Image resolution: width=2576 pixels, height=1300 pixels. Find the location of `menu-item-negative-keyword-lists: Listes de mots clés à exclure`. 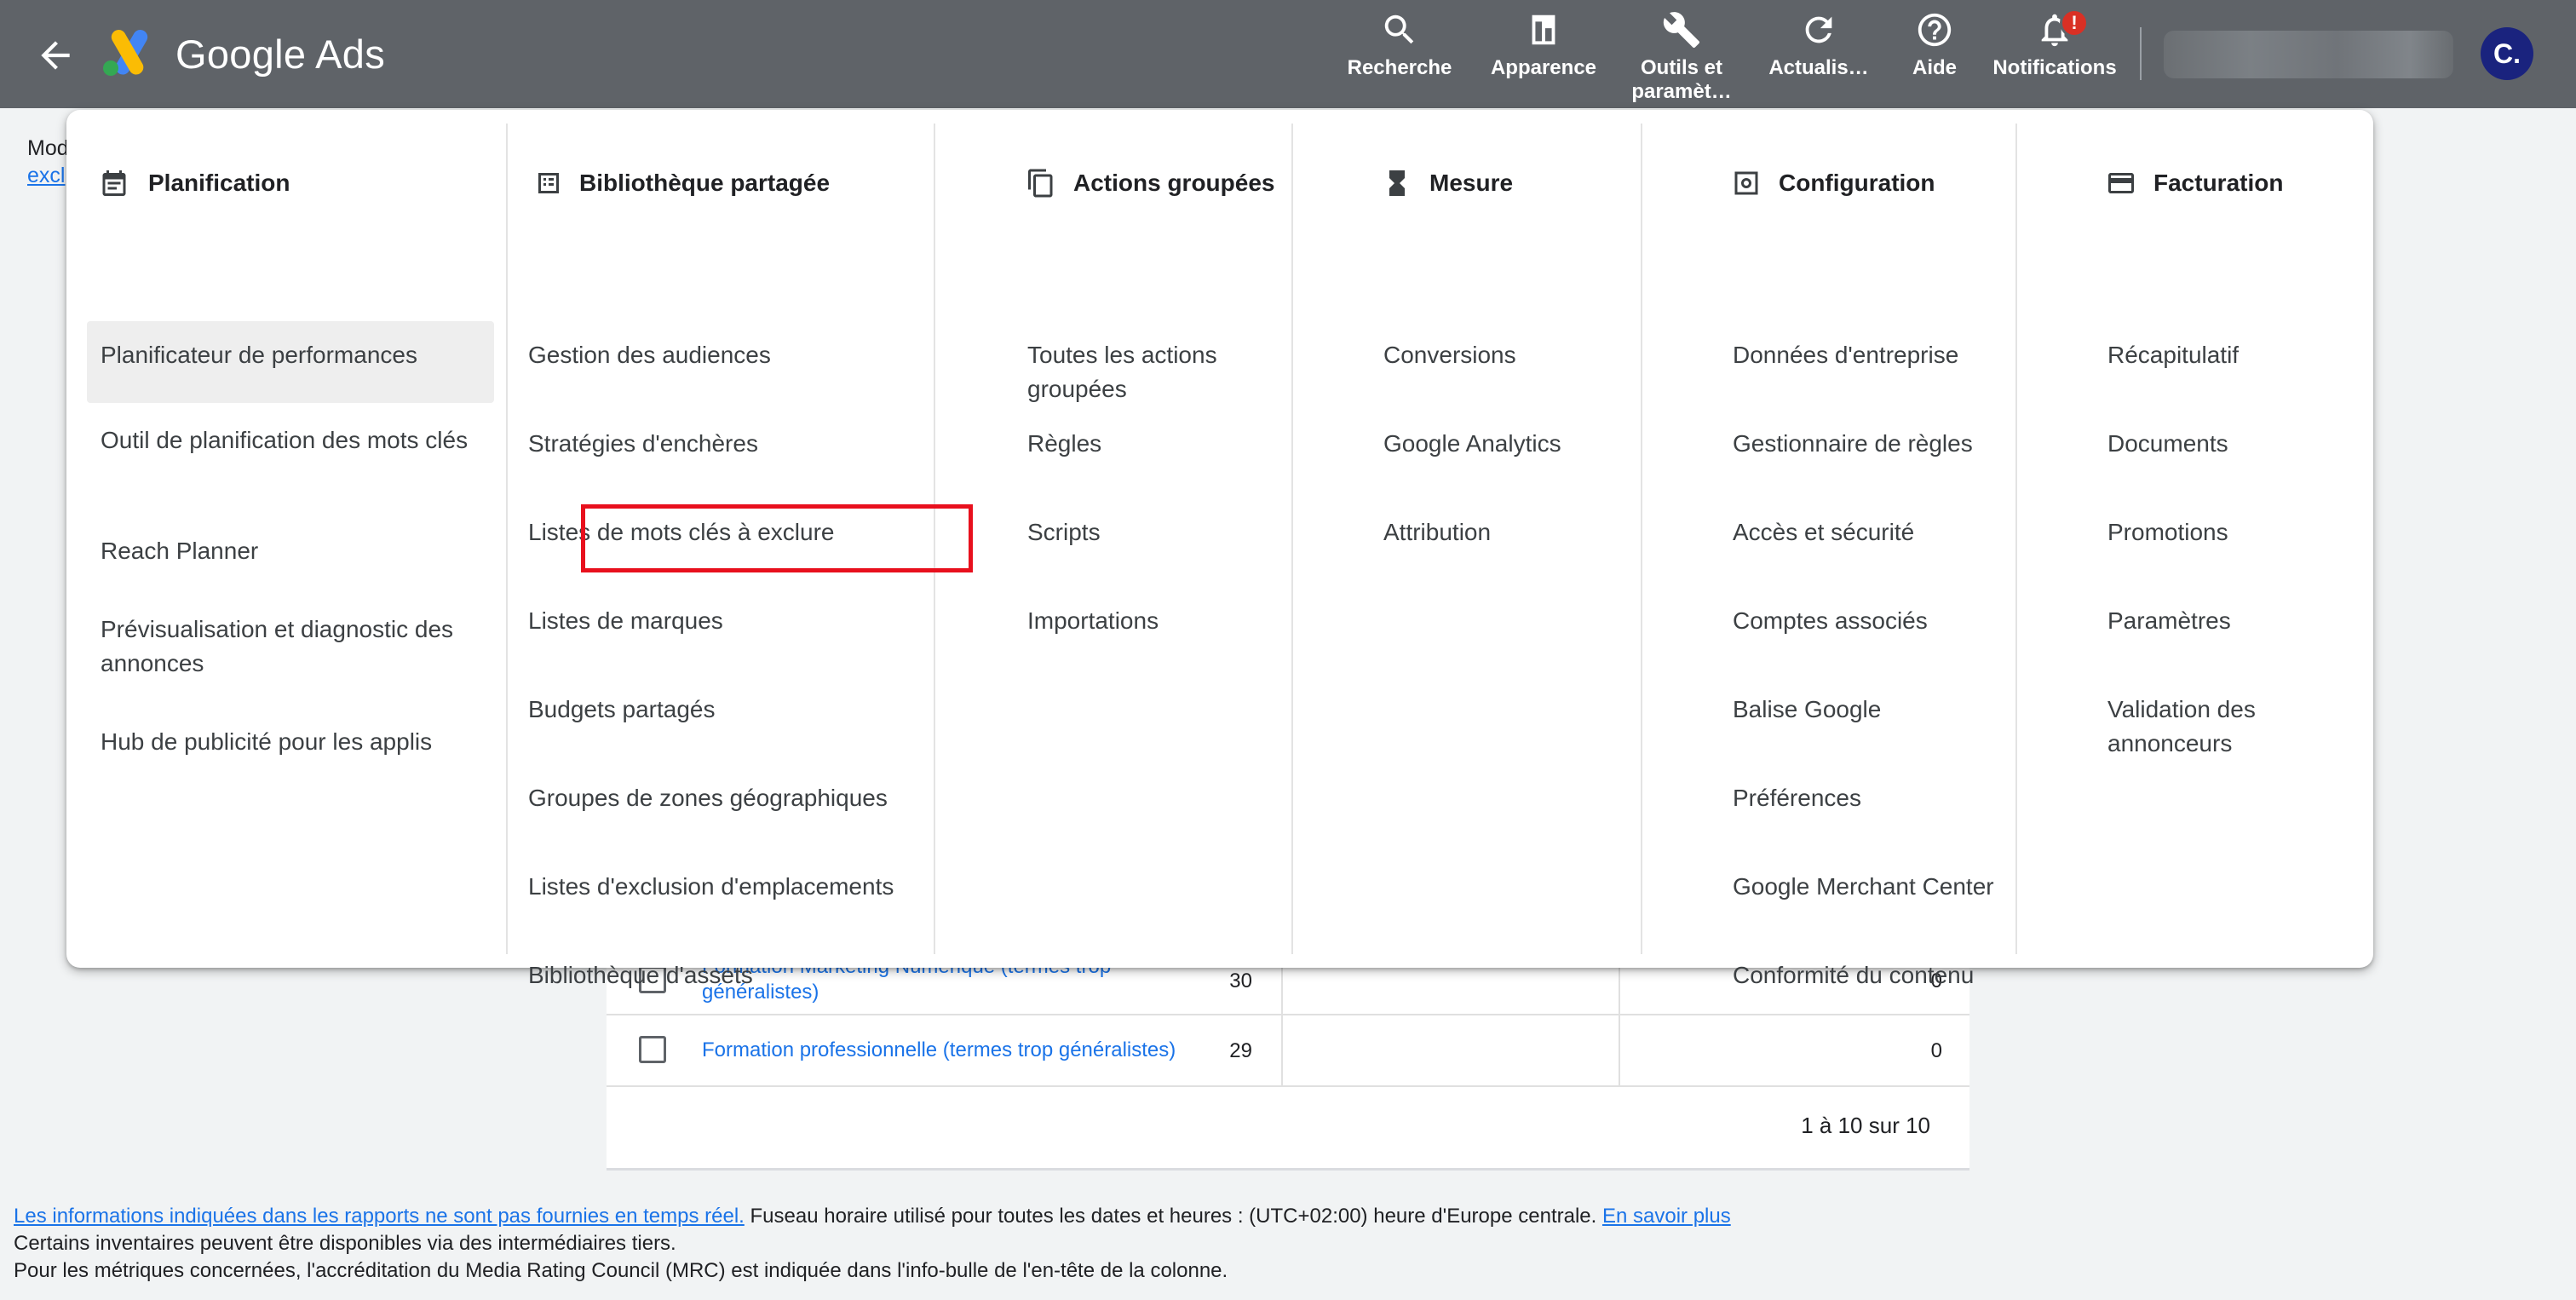

menu-item-negative-keyword-lists: Listes de mots clés à exclure is located at coordinates (725, 532).